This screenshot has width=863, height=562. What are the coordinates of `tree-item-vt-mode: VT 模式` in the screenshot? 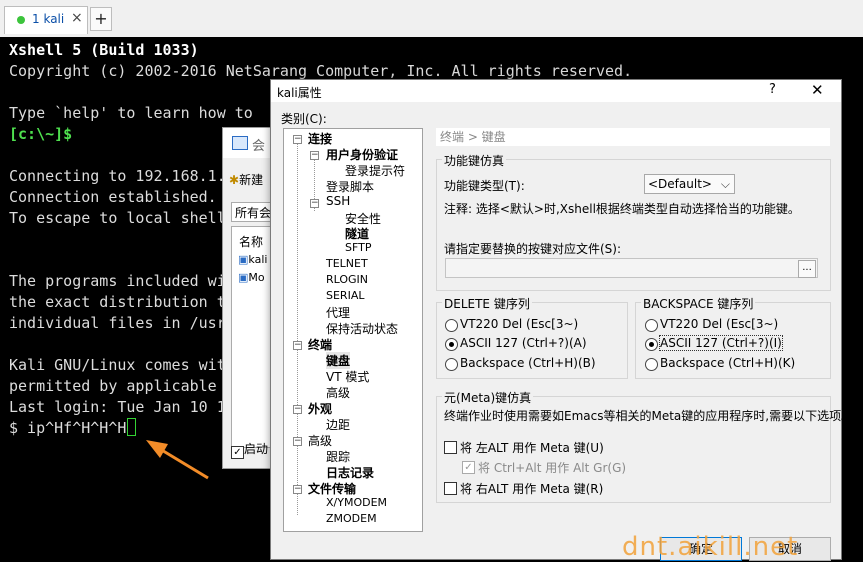 It's located at (347, 376).